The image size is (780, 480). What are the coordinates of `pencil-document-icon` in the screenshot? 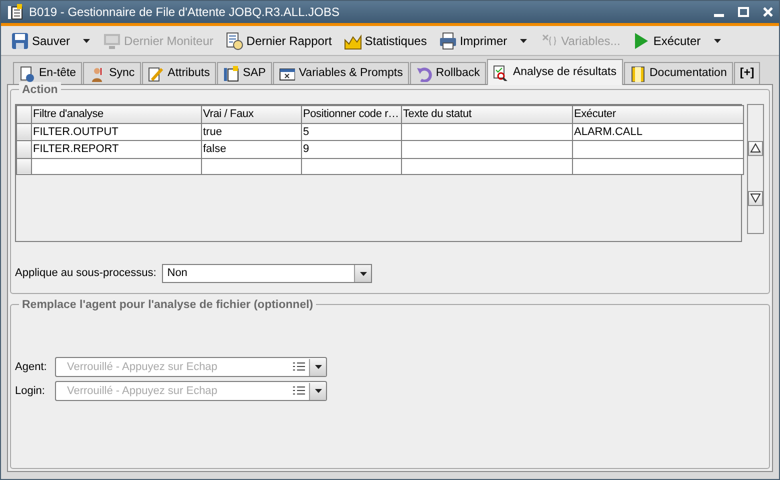 It's located at (156, 74).